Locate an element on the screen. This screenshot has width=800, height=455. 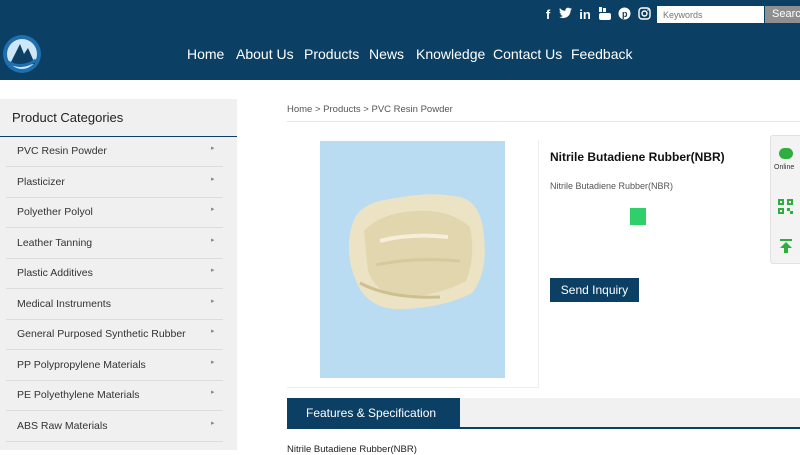
linkedin-icon: in is located at coordinates (585, 15).